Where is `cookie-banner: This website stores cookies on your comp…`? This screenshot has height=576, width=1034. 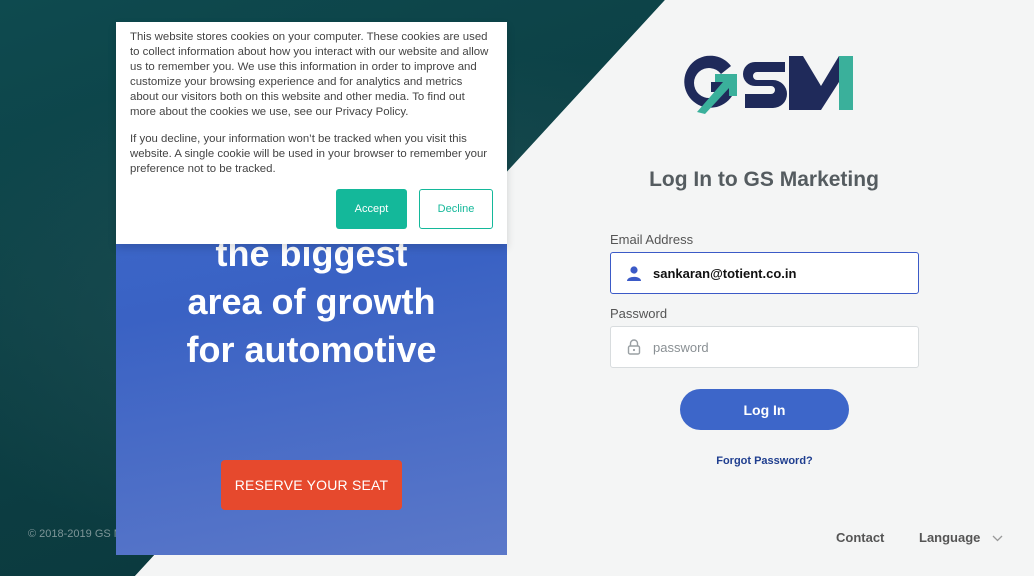 cookie-banner: This website stores cookies on your comp… is located at coordinates (311, 133).